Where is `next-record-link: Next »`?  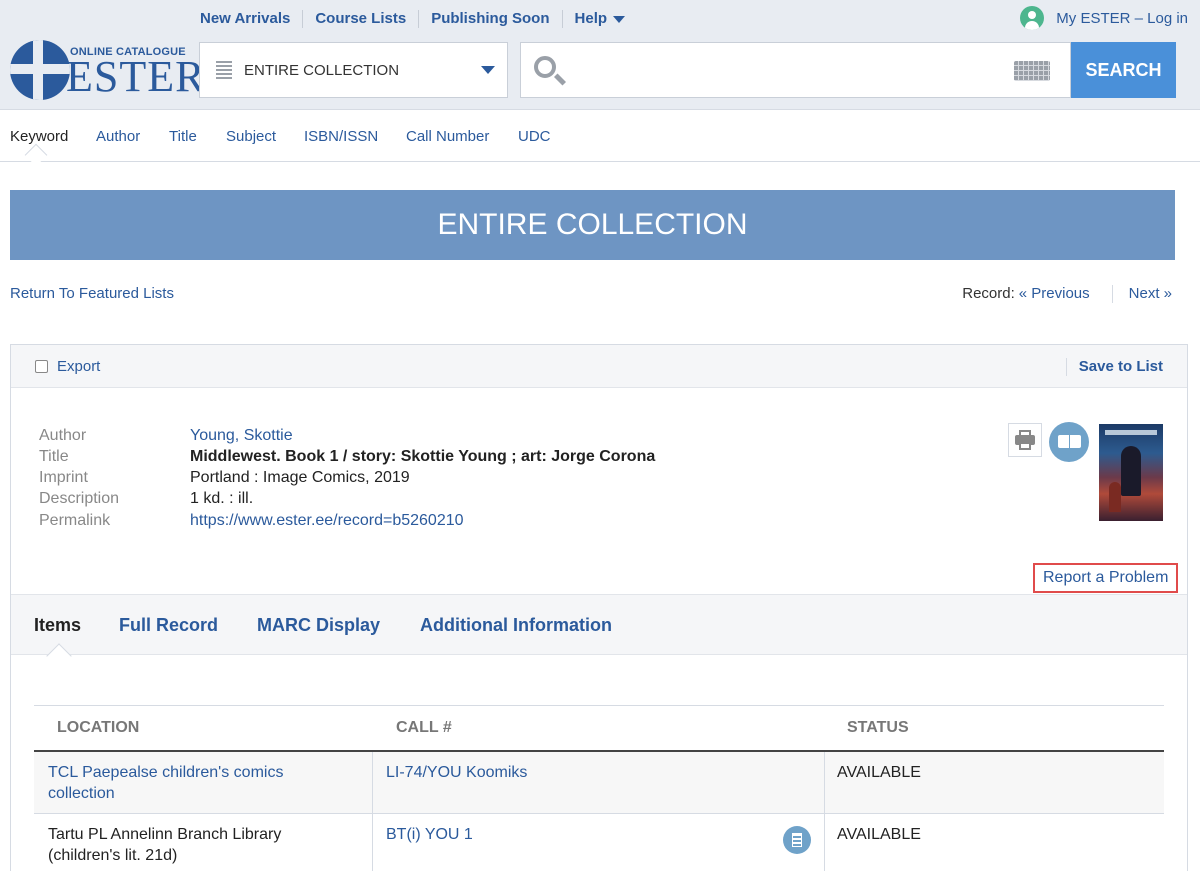 next-record-link: Next » is located at coordinates (1150, 294).